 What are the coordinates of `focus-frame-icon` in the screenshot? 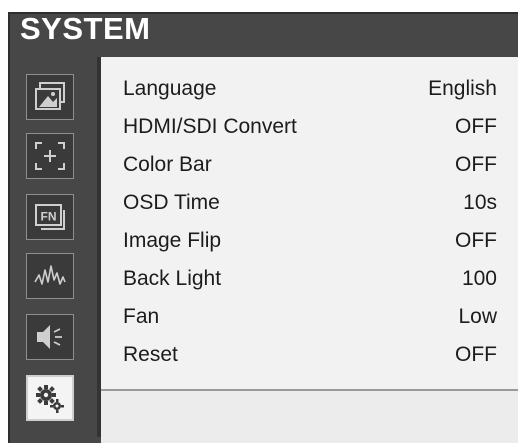 It's located at (50, 156).